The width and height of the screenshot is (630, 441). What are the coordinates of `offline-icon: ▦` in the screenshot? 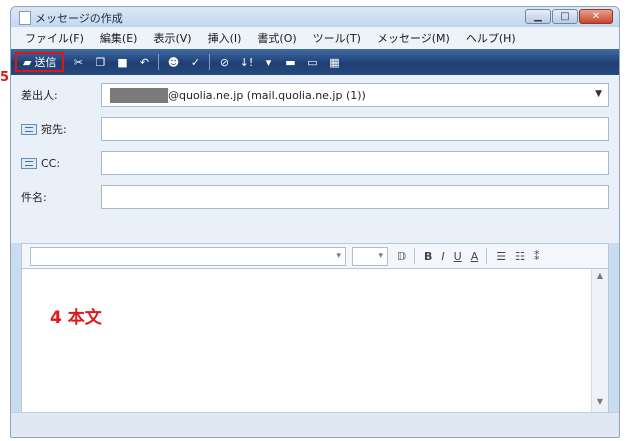 It's located at (334, 62).